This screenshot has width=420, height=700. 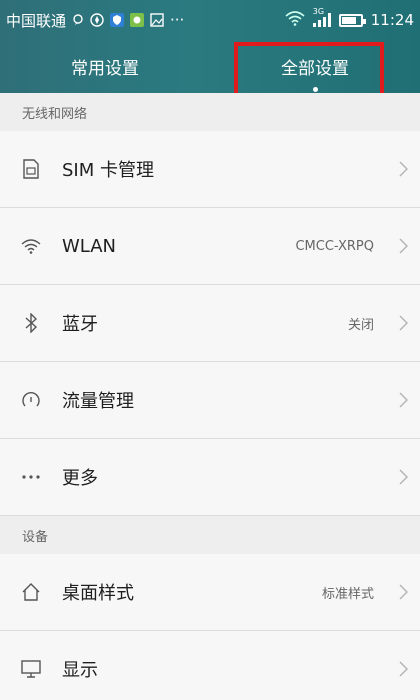 I want to click on settings-item-value: 关闭, so click(x=360, y=325).